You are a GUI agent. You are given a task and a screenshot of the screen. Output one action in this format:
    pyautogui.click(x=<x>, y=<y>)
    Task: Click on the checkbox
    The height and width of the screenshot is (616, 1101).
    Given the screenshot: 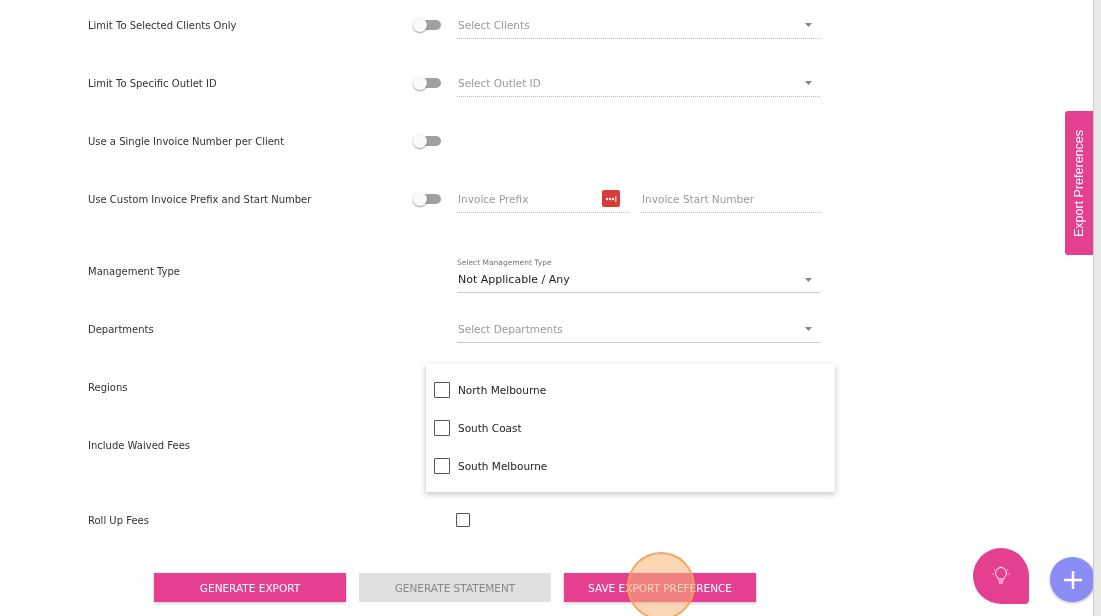 What is the action you would take?
    pyautogui.click(x=463, y=520)
    